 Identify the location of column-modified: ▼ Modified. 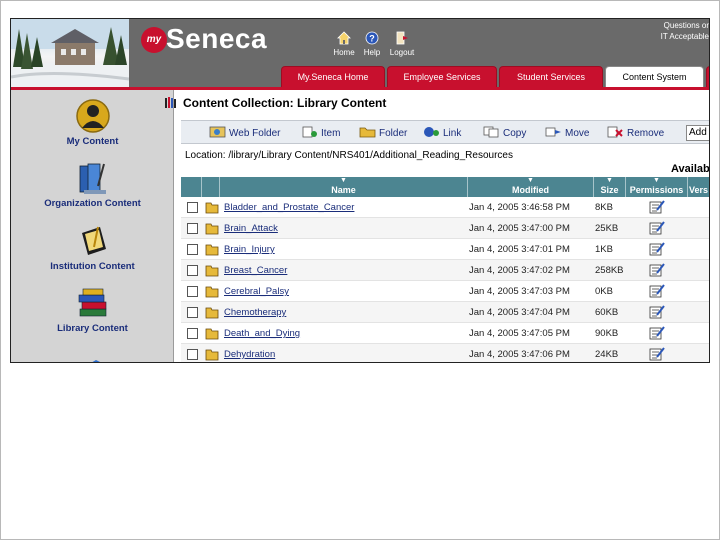
(530, 187).